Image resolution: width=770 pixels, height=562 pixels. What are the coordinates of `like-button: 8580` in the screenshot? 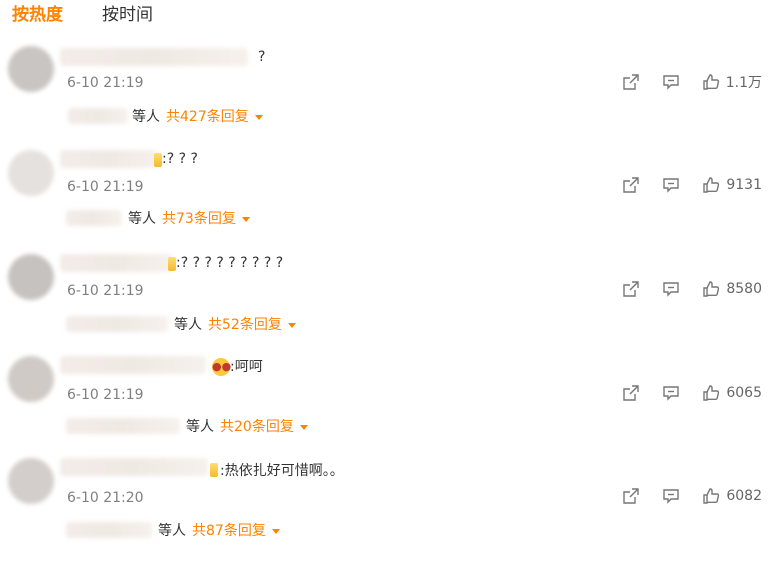 It's located at (732, 289).